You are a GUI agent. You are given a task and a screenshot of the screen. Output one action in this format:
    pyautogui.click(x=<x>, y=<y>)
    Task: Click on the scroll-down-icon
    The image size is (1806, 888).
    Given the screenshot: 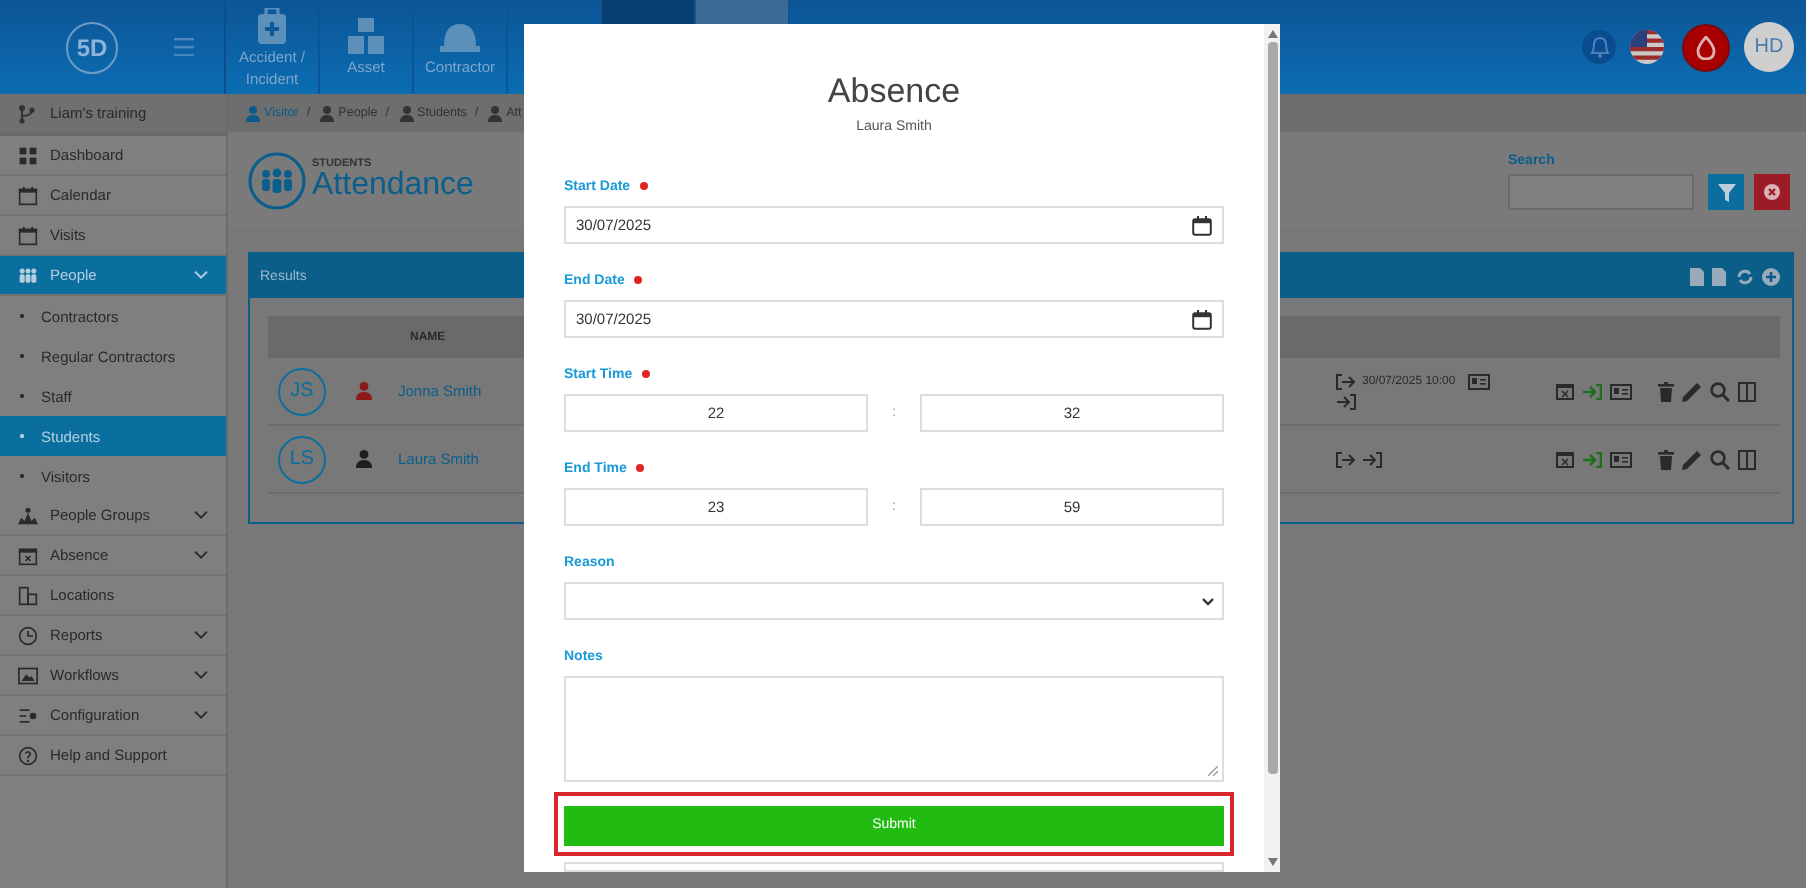 What is the action you would take?
    pyautogui.click(x=1272, y=862)
    